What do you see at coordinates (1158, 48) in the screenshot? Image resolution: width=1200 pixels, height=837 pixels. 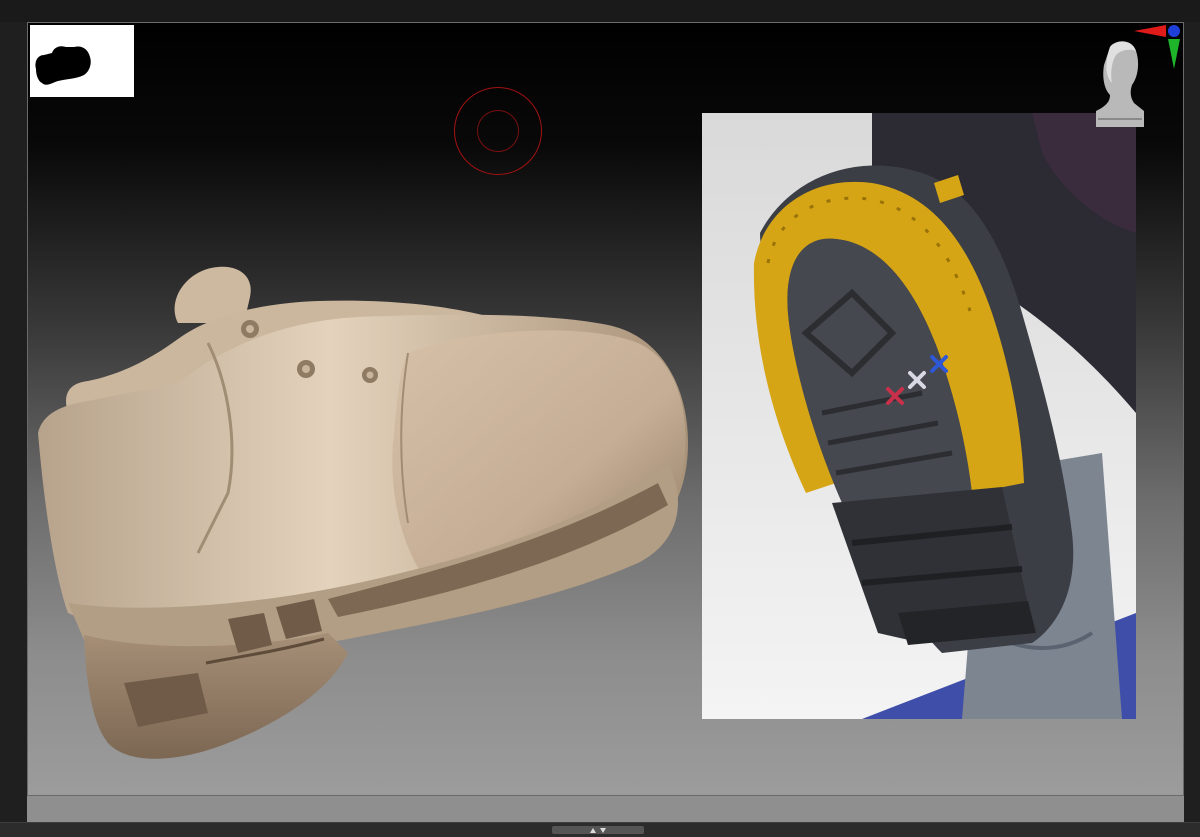 I see `axis-gizmo-icon` at bounding box center [1158, 48].